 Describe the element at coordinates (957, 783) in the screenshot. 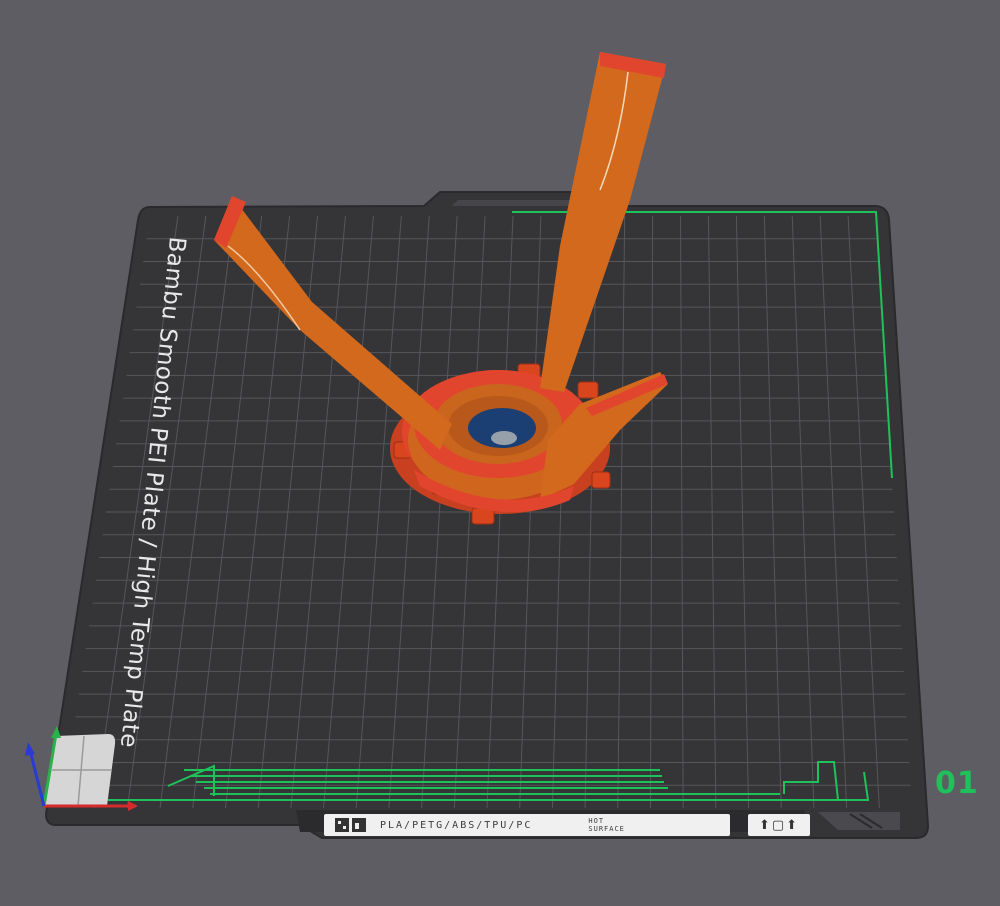

I see `plate-number: 01` at that location.